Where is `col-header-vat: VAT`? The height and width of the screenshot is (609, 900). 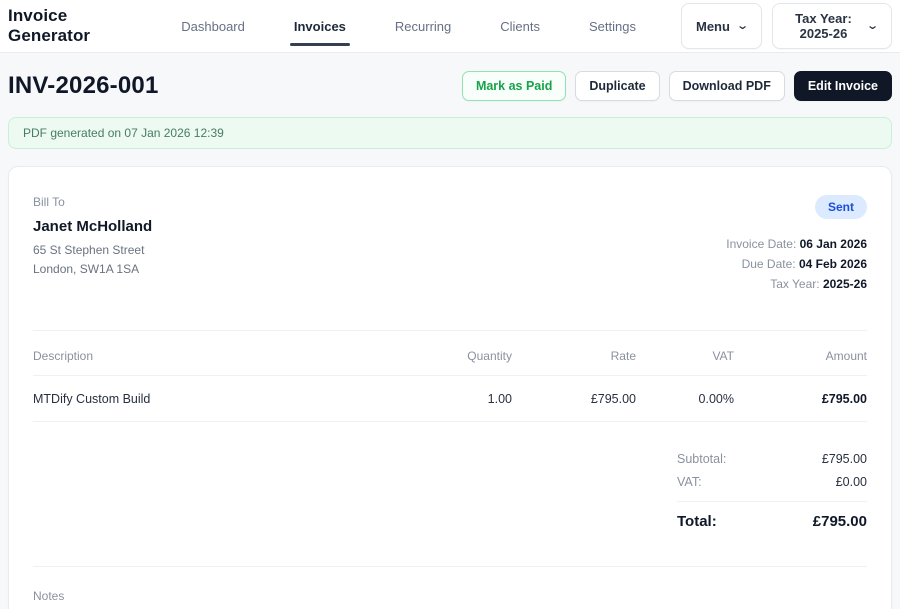 col-header-vat: VAT is located at coordinates (685, 356).